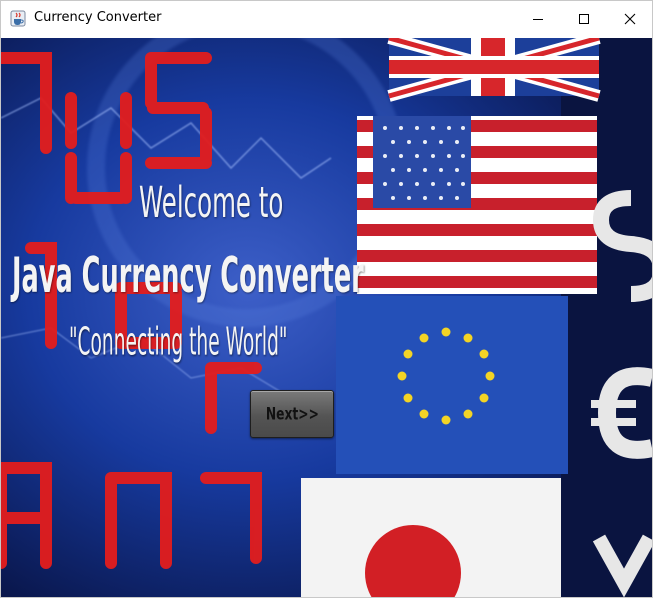 This screenshot has width=653, height=598. I want to click on tagline: "Connecting the World", so click(178, 342).